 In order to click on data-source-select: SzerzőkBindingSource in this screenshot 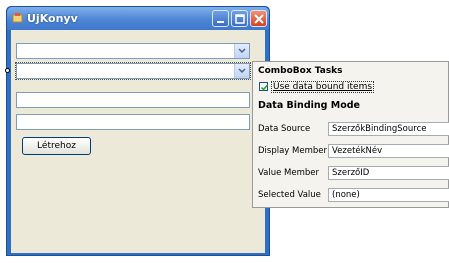, I will do `click(388, 129)`.